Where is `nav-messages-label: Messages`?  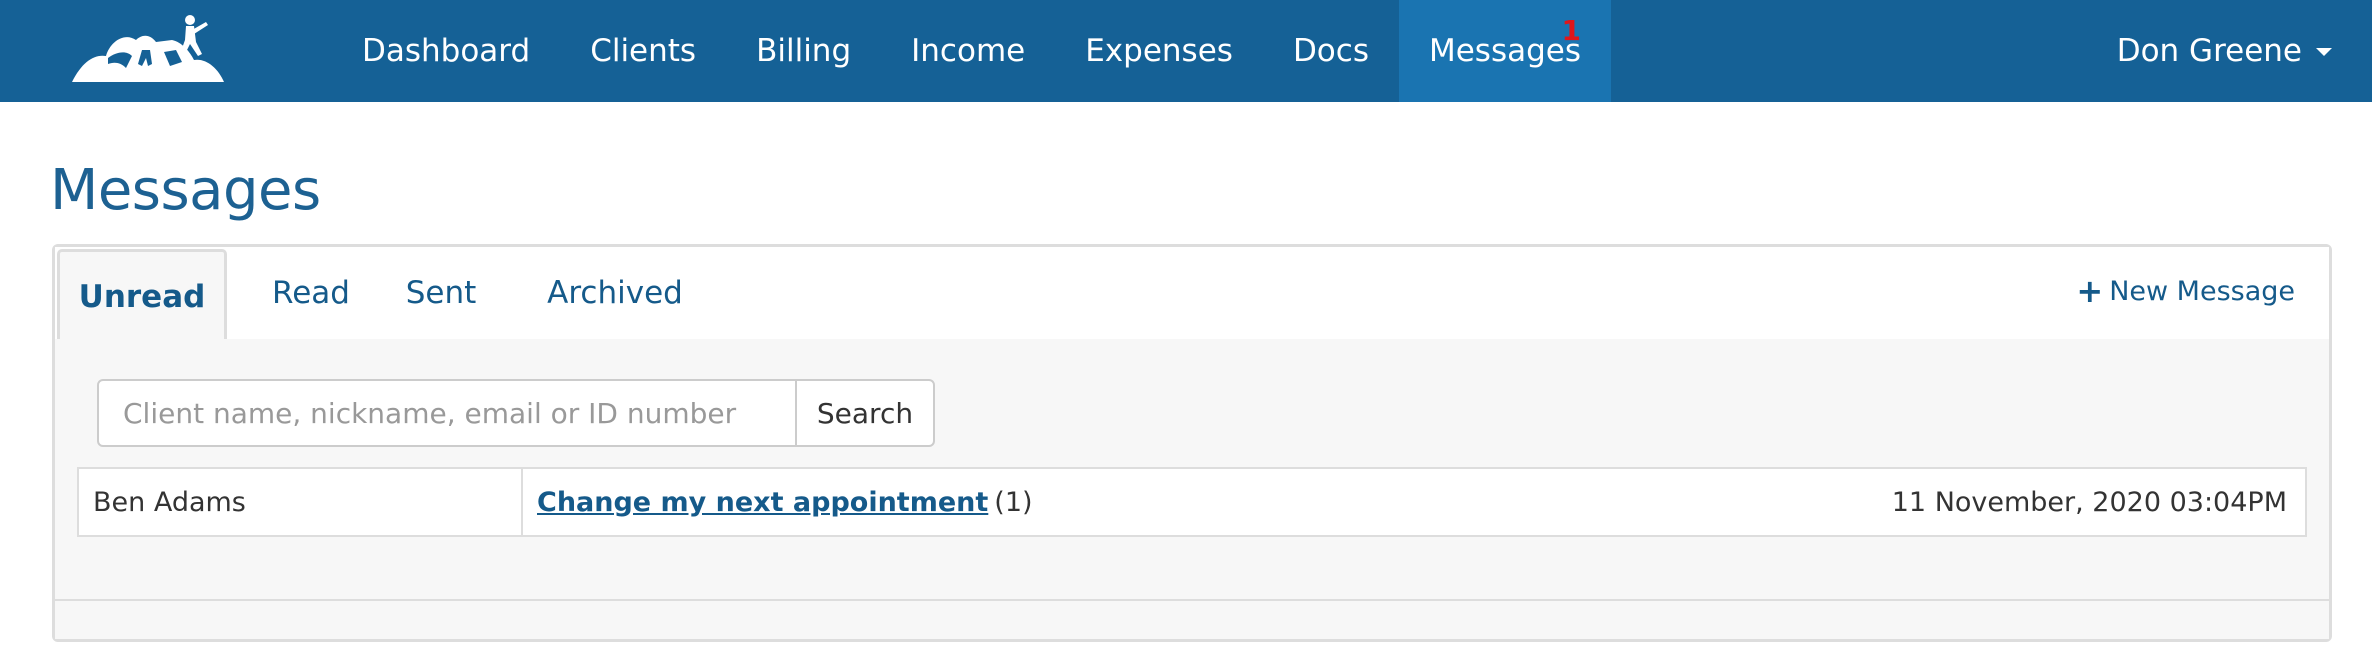
nav-messages-label: Messages is located at coordinates (1505, 51).